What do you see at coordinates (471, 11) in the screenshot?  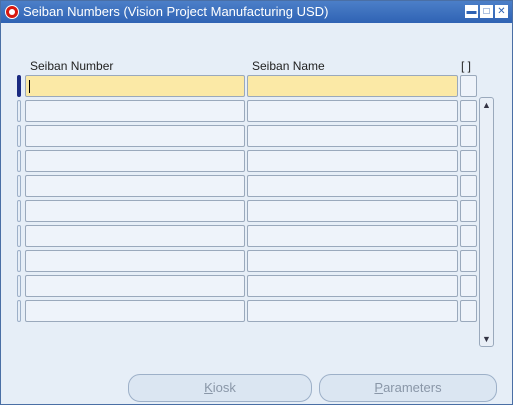 I see `minimize-icon: ▬` at bounding box center [471, 11].